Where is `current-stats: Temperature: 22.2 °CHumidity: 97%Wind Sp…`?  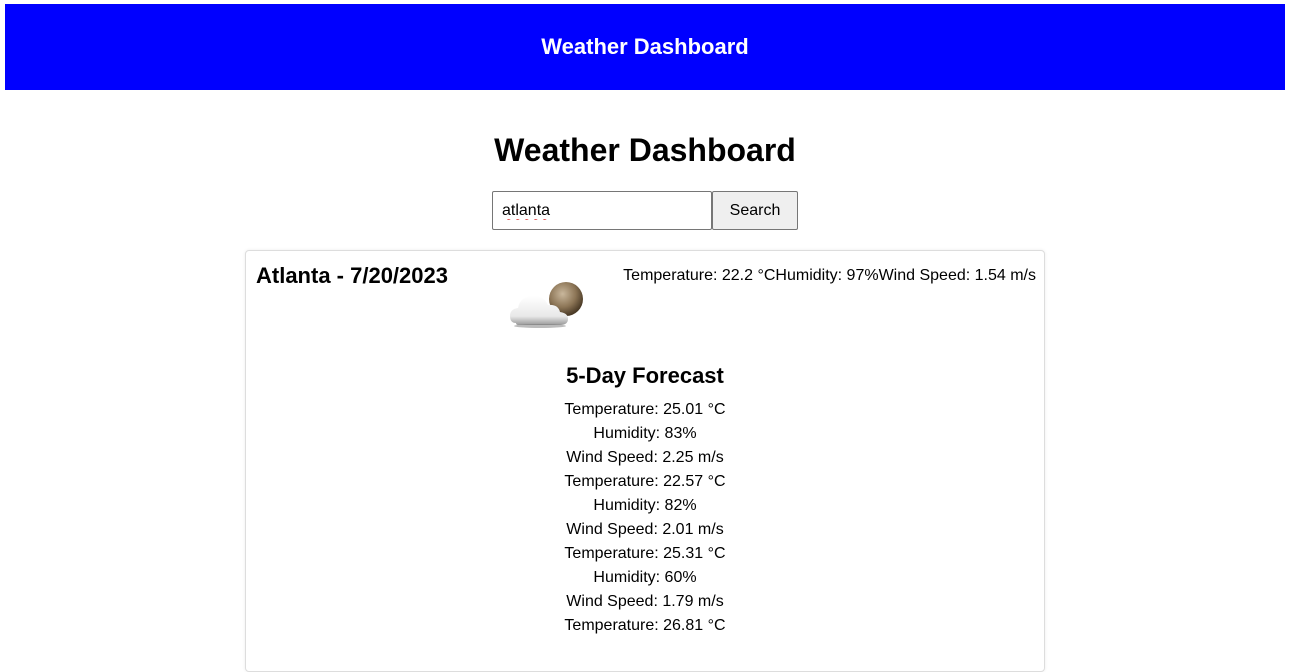
current-stats: Temperature: 22.2 °CHumidity: 97%Wind Sp… is located at coordinates (829, 276).